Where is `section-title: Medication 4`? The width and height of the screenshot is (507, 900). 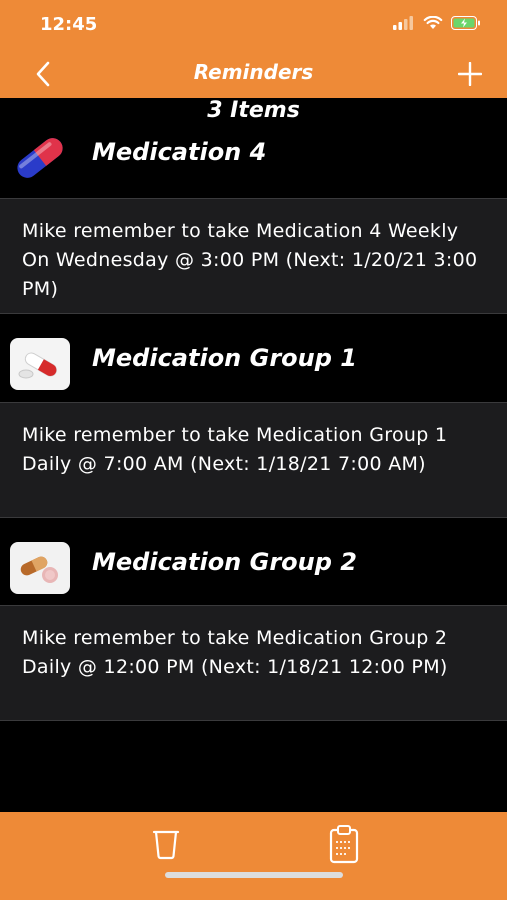
section-title: Medication 4 is located at coordinates (179, 152).